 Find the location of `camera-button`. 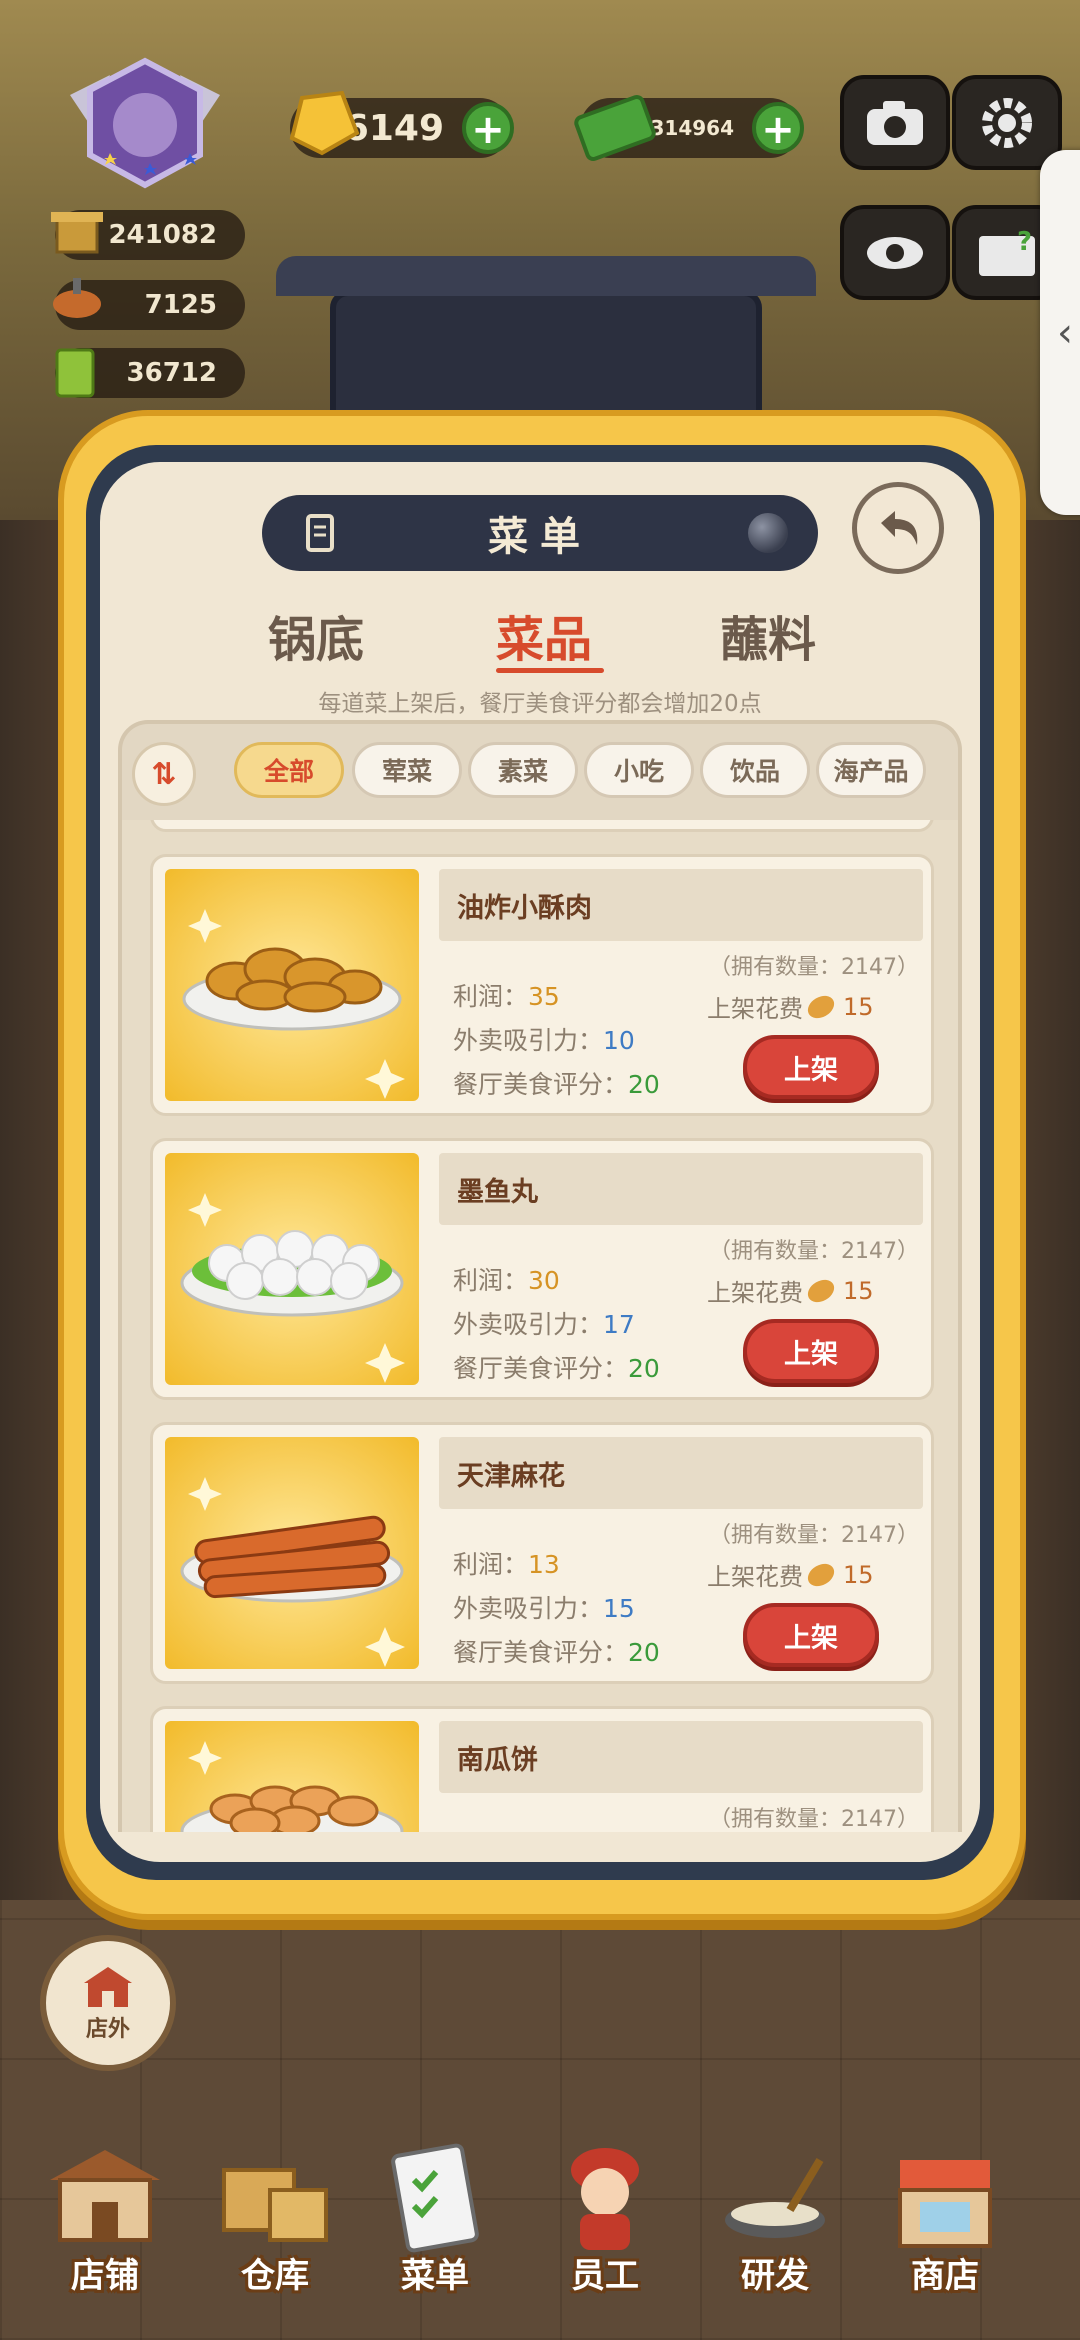

camera-button is located at coordinates (895, 122).